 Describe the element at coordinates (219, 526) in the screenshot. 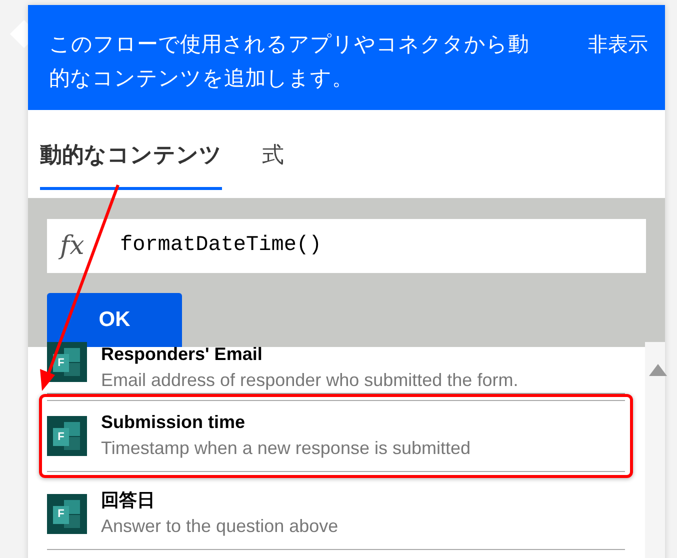

I see `item-description: Answer to the question above` at that location.